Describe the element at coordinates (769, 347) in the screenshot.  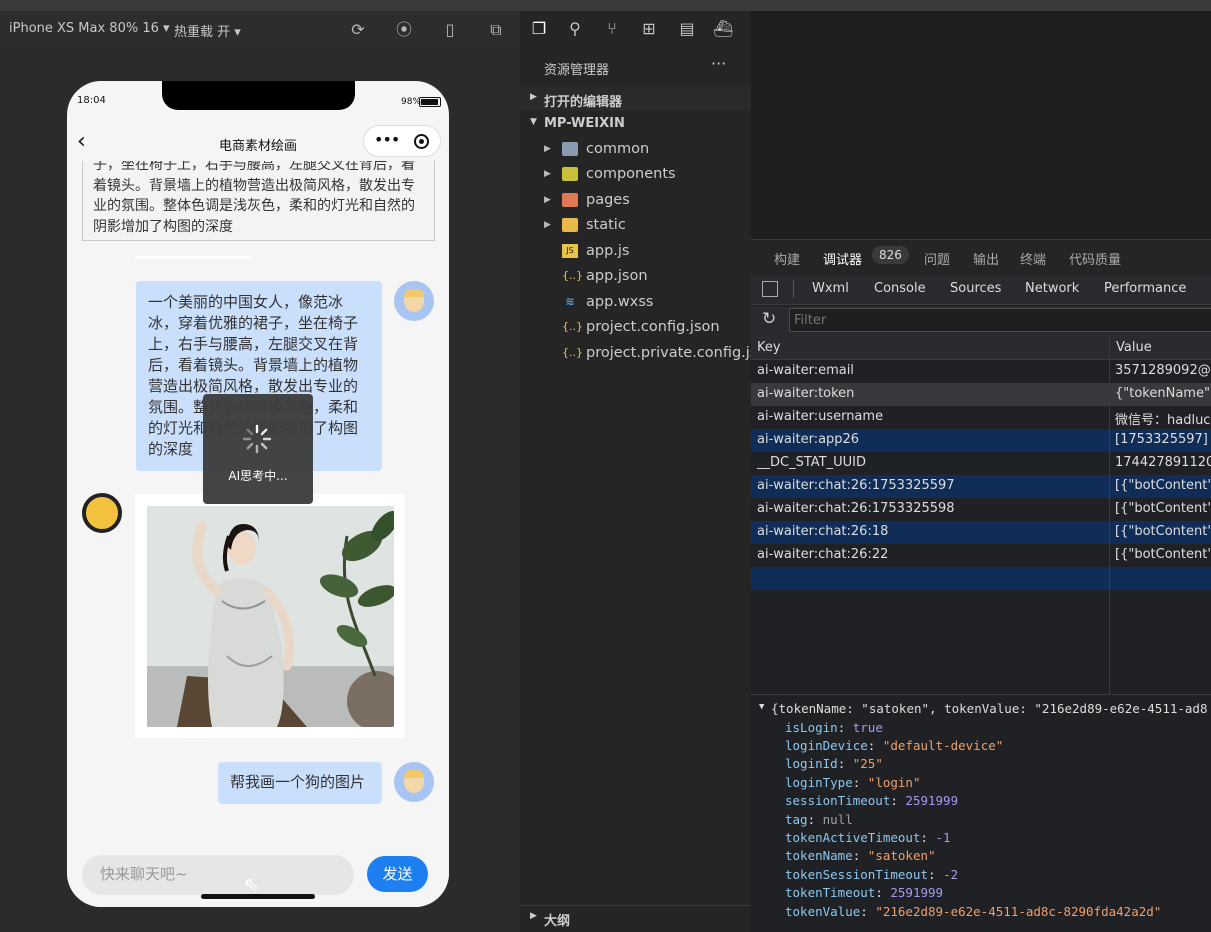
I see `column-key: Key` at that location.